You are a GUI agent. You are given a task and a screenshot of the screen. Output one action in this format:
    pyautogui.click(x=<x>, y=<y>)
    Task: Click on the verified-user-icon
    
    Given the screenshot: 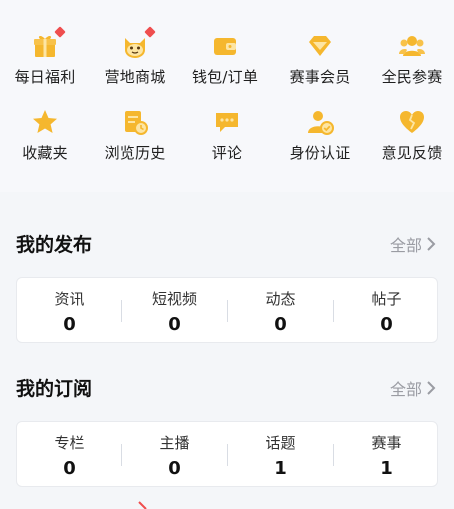 What is the action you would take?
    pyautogui.click(x=320, y=122)
    